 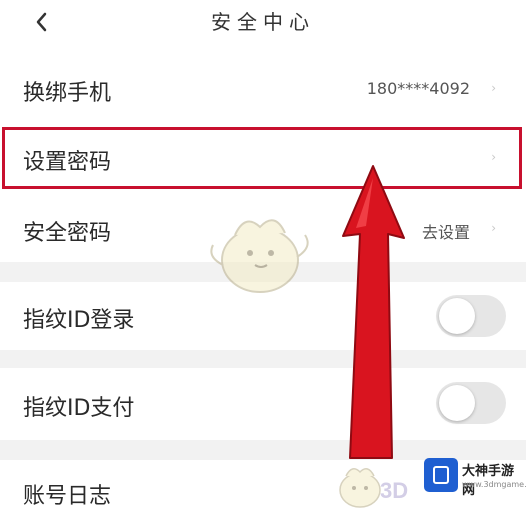 What do you see at coordinates (394, 490) in the screenshot?
I see `watermark-3d-text: 3D` at bounding box center [394, 490].